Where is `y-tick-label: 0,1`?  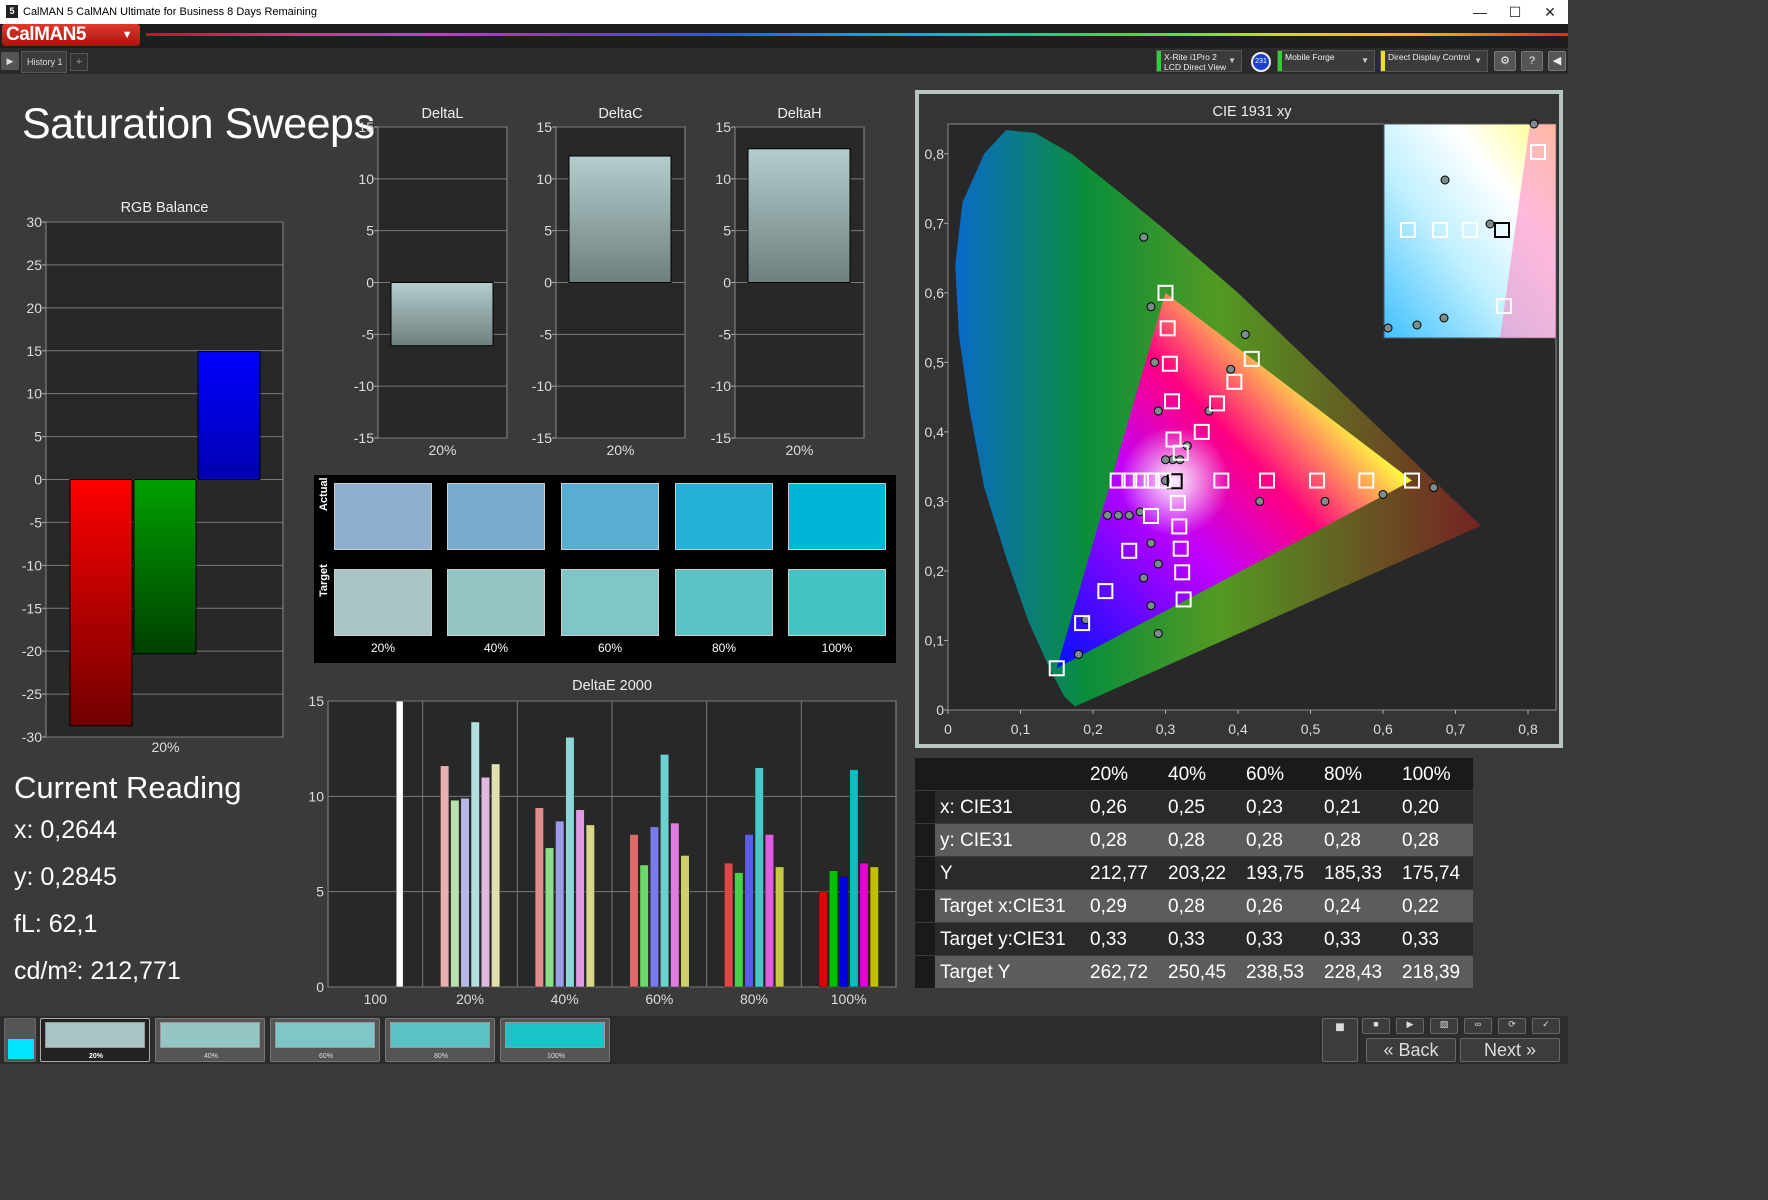 y-tick-label: 0,1 is located at coordinates (935, 640).